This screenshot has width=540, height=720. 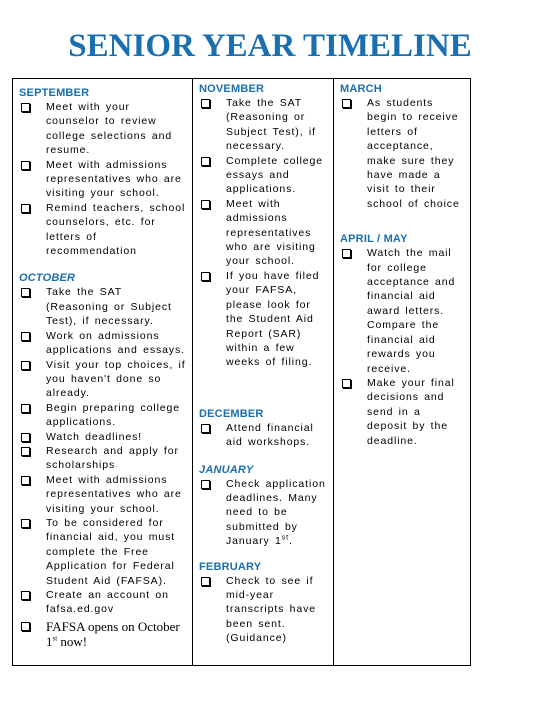 What do you see at coordinates (47, 278) in the screenshot?
I see `month-heading: OCTOBER` at bounding box center [47, 278].